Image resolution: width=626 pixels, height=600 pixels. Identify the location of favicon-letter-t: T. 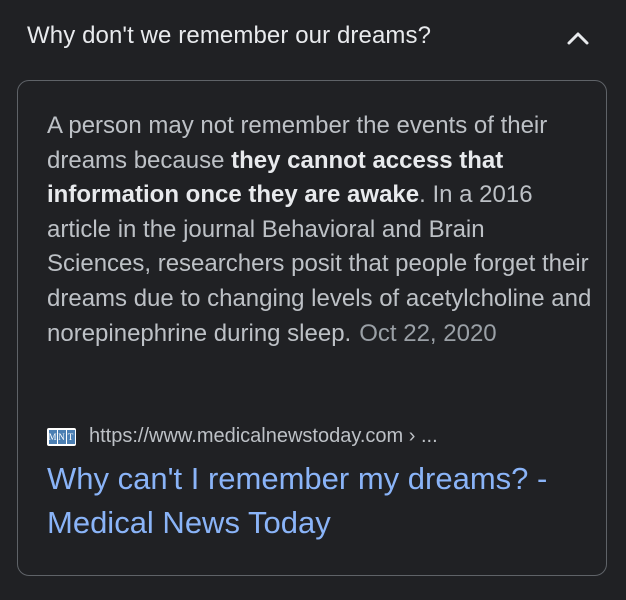
(70, 437).